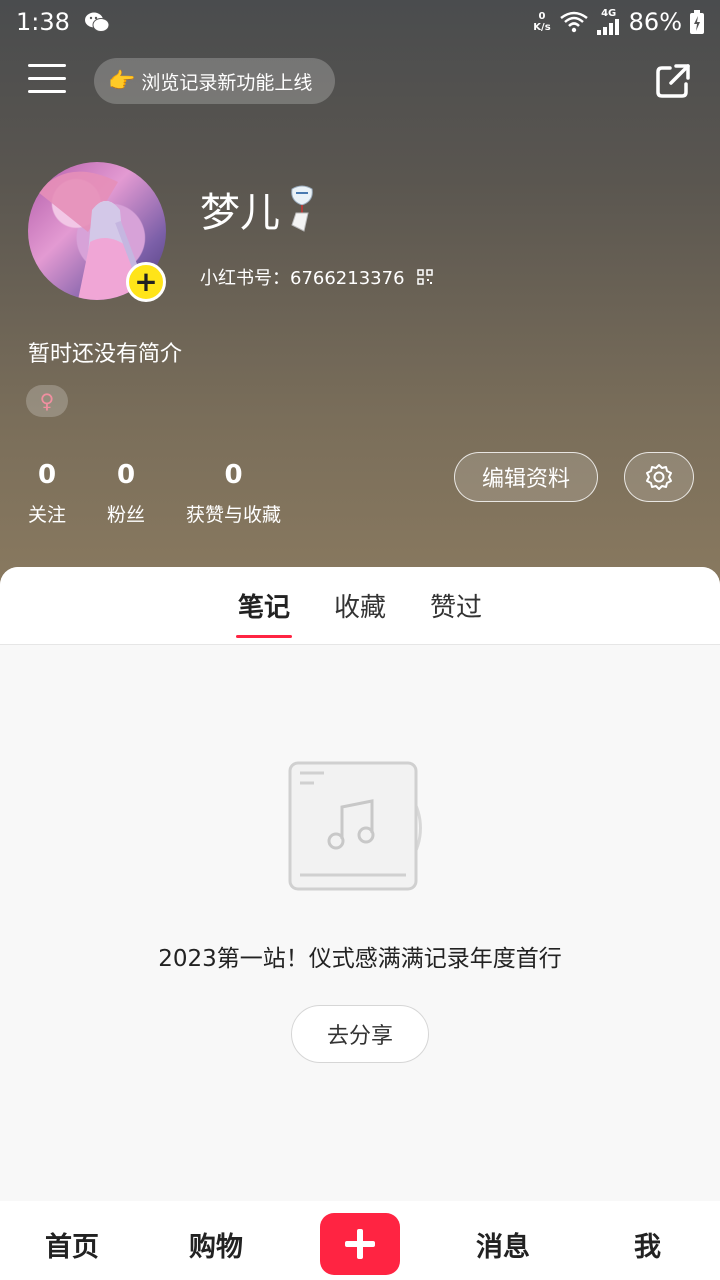 The width and height of the screenshot is (720, 1280). I want to click on status-time: 1:38, so click(43, 22).